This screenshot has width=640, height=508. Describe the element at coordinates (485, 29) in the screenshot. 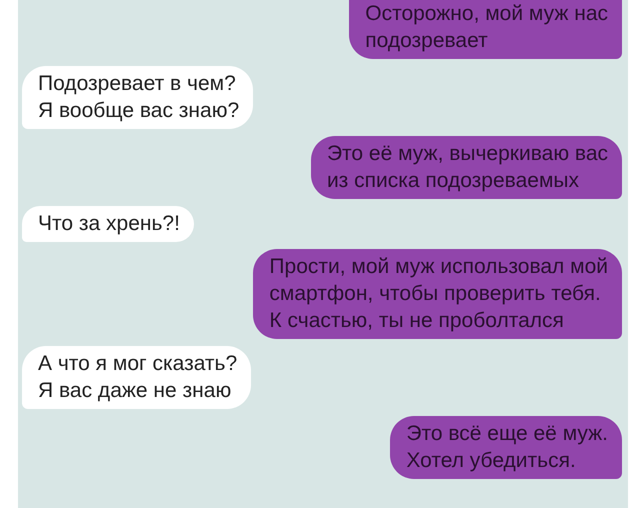

I see `sent-message: Осторожно, мой муж нас подозревает` at that location.